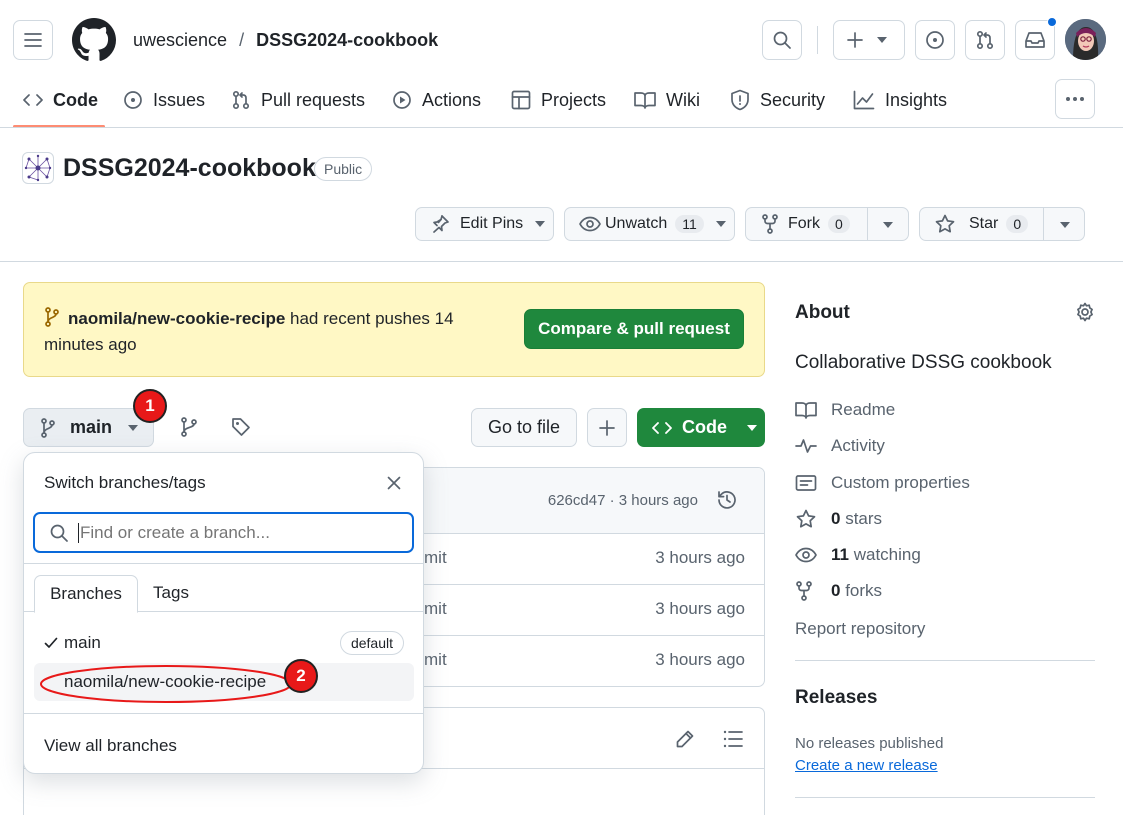  I want to click on plus-icon, so click(855, 40).